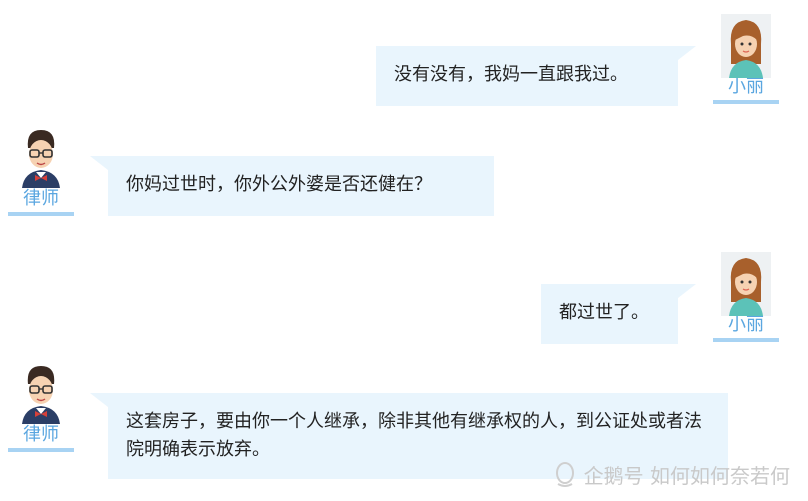 The width and height of the screenshot is (808, 501). I want to click on message-text: 这套房子，要由你一个人继承，除非其他有继承权的人，到公证处或者法院明确表示放弃。, so click(414, 435).